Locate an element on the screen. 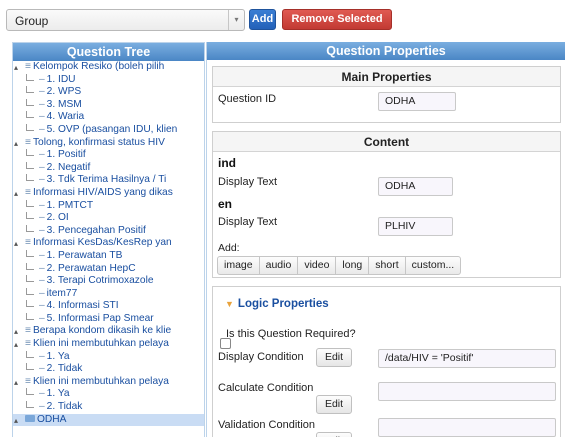  short-button: short is located at coordinates (387, 265).